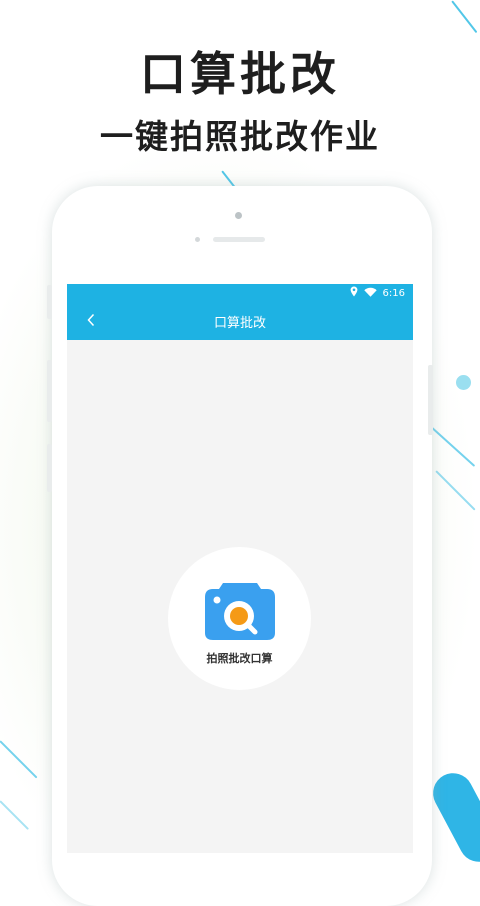  Describe the element at coordinates (239, 323) in the screenshot. I see `app-bar-title: 口算批改` at that location.